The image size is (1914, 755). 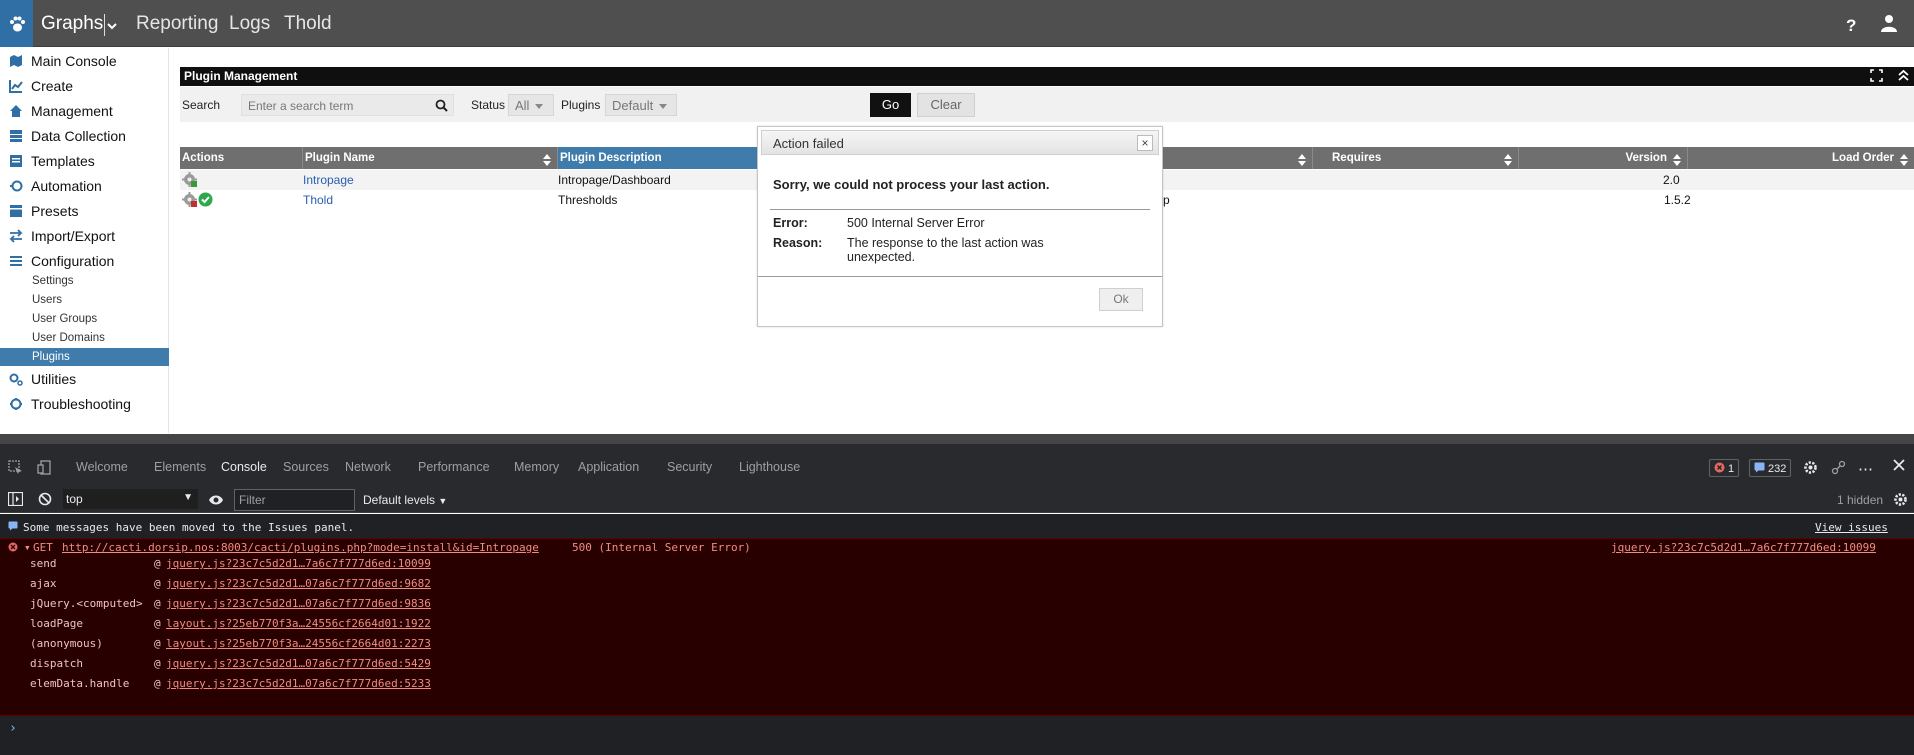 What do you see at coordinates (641, 105) in the screenshot?
I see `plugins-select: Default` at bounding box center [641, 105].